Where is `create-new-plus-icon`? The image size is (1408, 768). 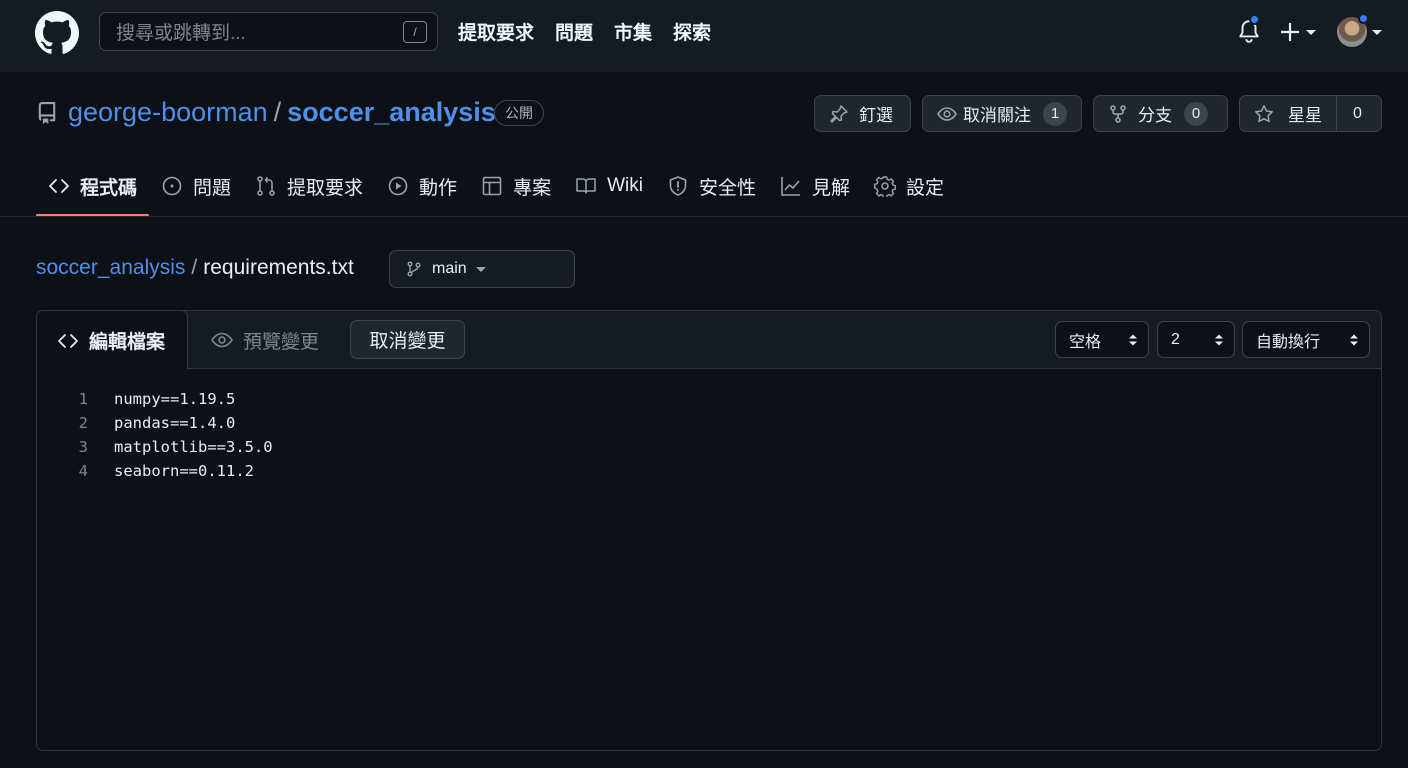 create-new-plus-icon is located at coordinates (1300, 32).